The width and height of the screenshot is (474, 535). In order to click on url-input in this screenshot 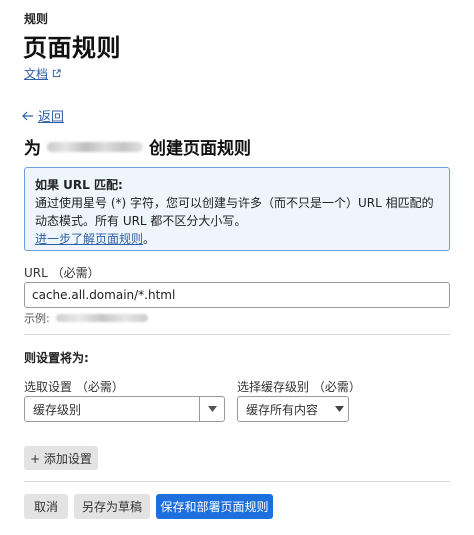, I will do `click(237, 295)`.